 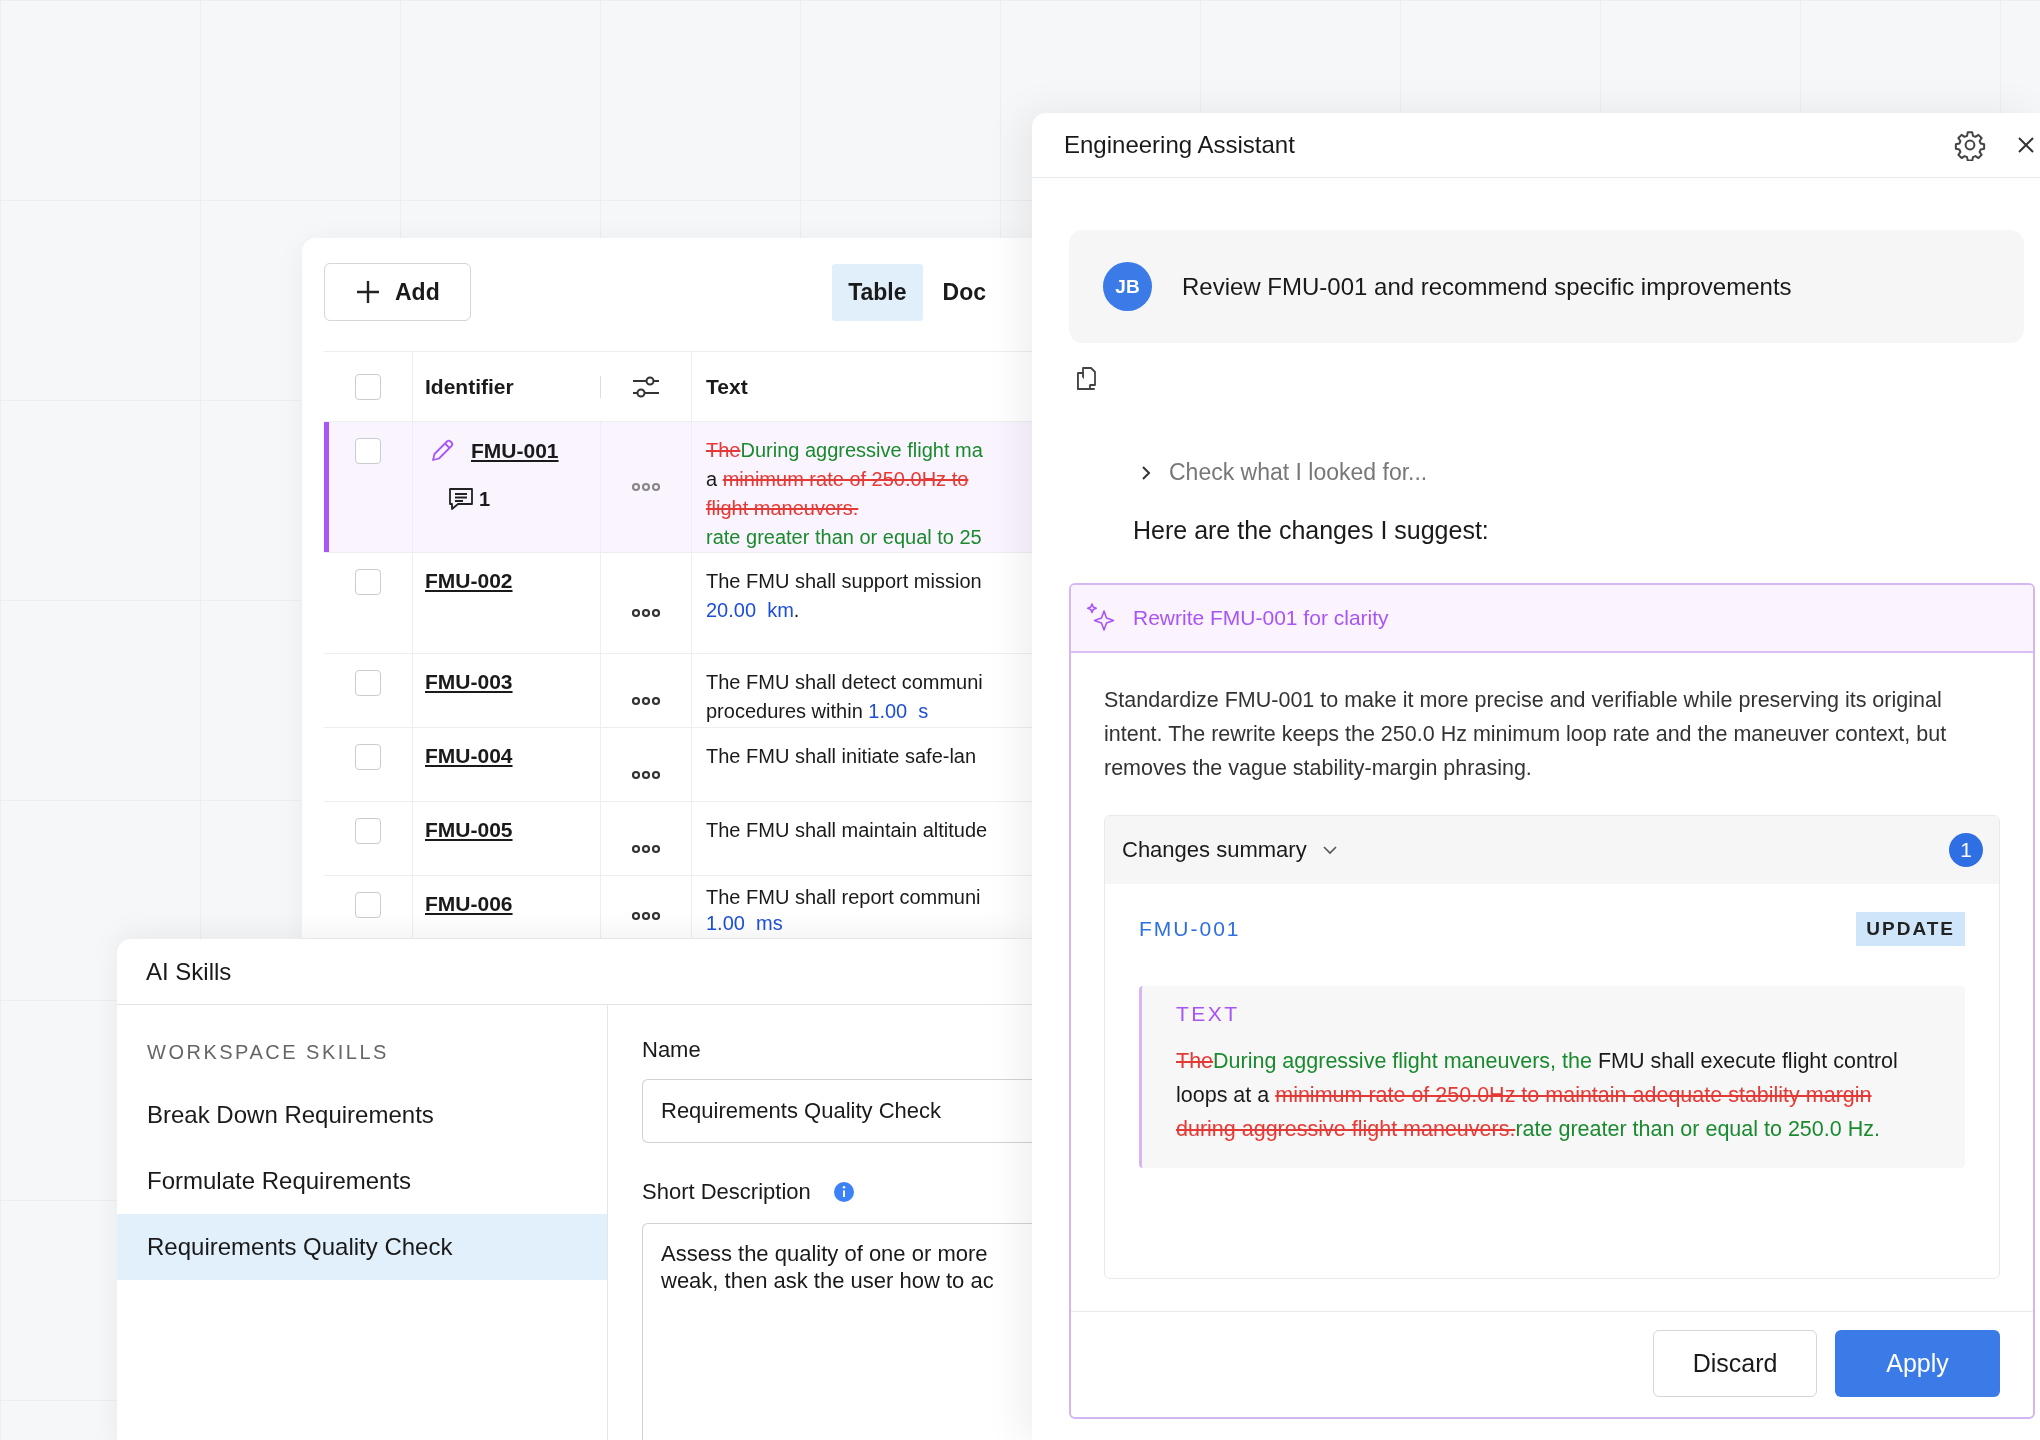 What do you see at coordinates (678, 765) in the screenshot?
I see `table-row: FMU-004 The FMU shall initiate safe-lan` at bounding box center [678, 765].